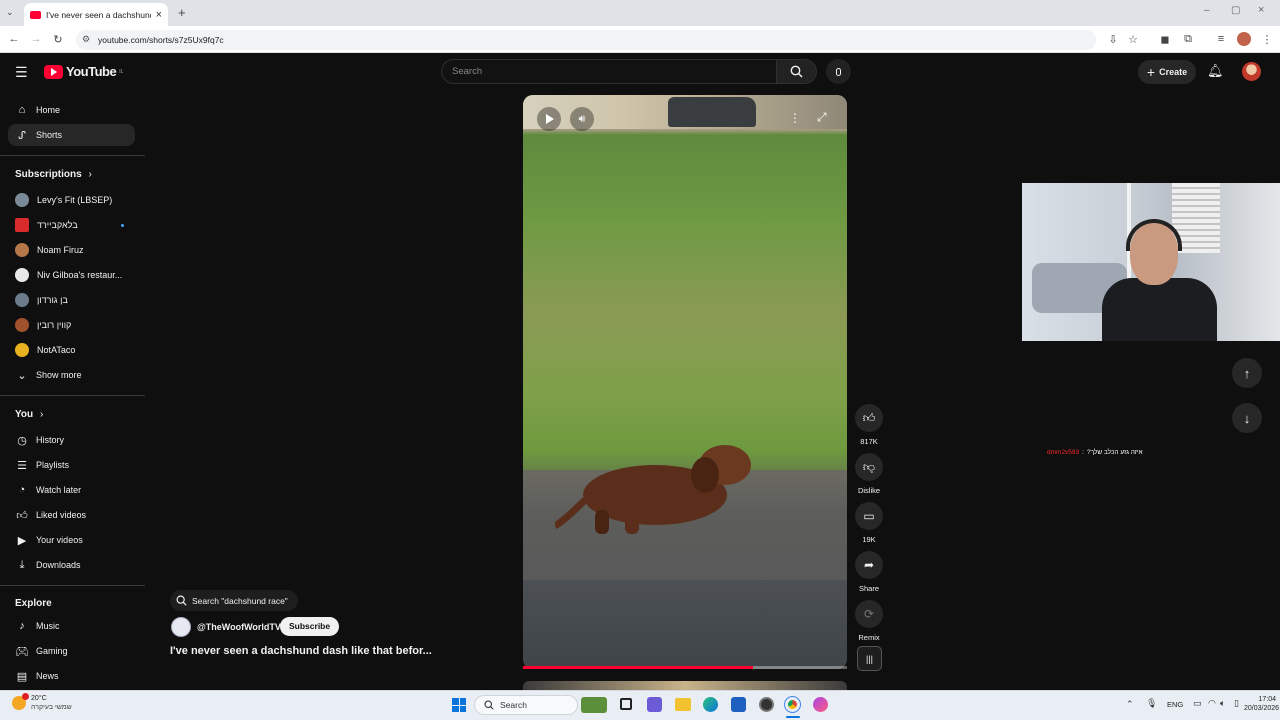 Image resolution: width=1280 pixels, height=720 pixels. What do you see at coordinates (71, 676) in the screenshot?
I see `sidebar-item-news: ▤ News` at bounding box center [71, 676].